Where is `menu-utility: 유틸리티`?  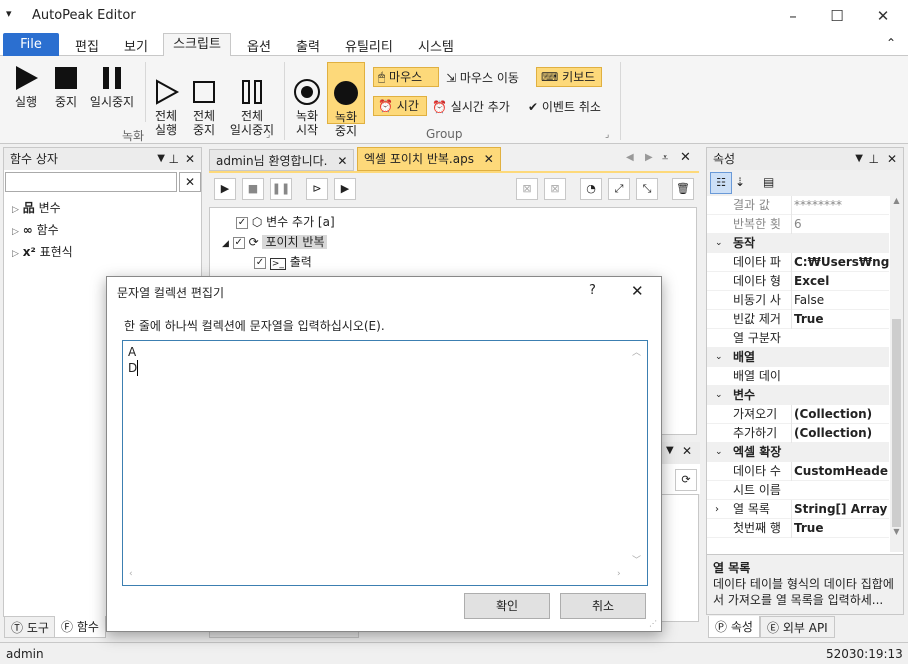
menu-utility: 유틸리티 is located at coordinates (369, 45).